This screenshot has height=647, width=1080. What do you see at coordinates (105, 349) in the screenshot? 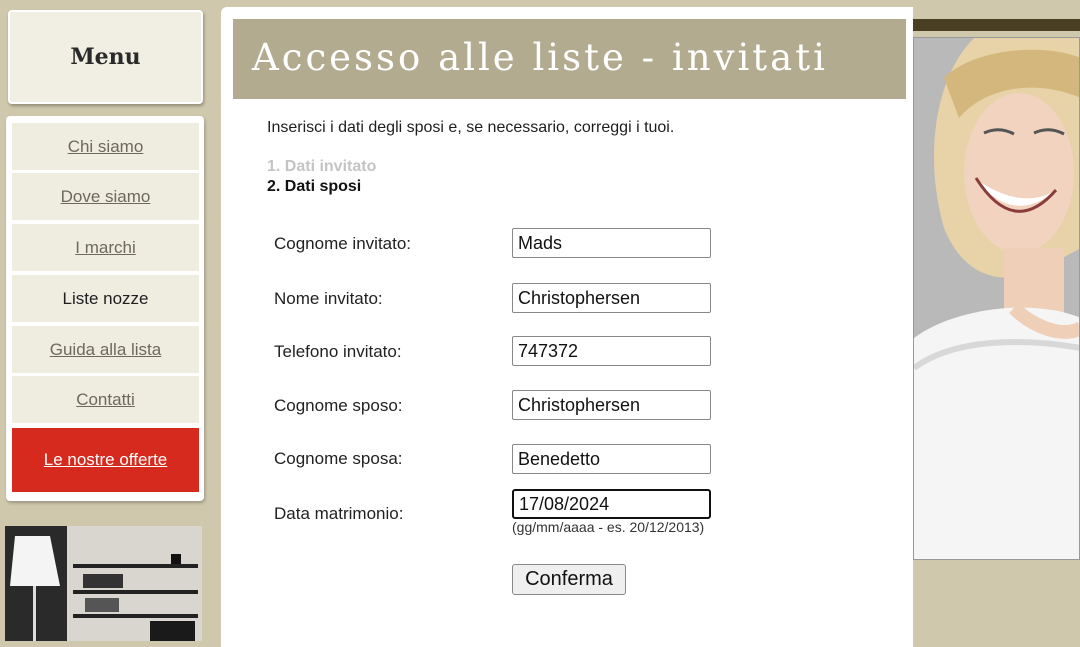
I see `sidebar-item-guida-alla-lista: Guida alla lista` at bounding box center [105, 349].